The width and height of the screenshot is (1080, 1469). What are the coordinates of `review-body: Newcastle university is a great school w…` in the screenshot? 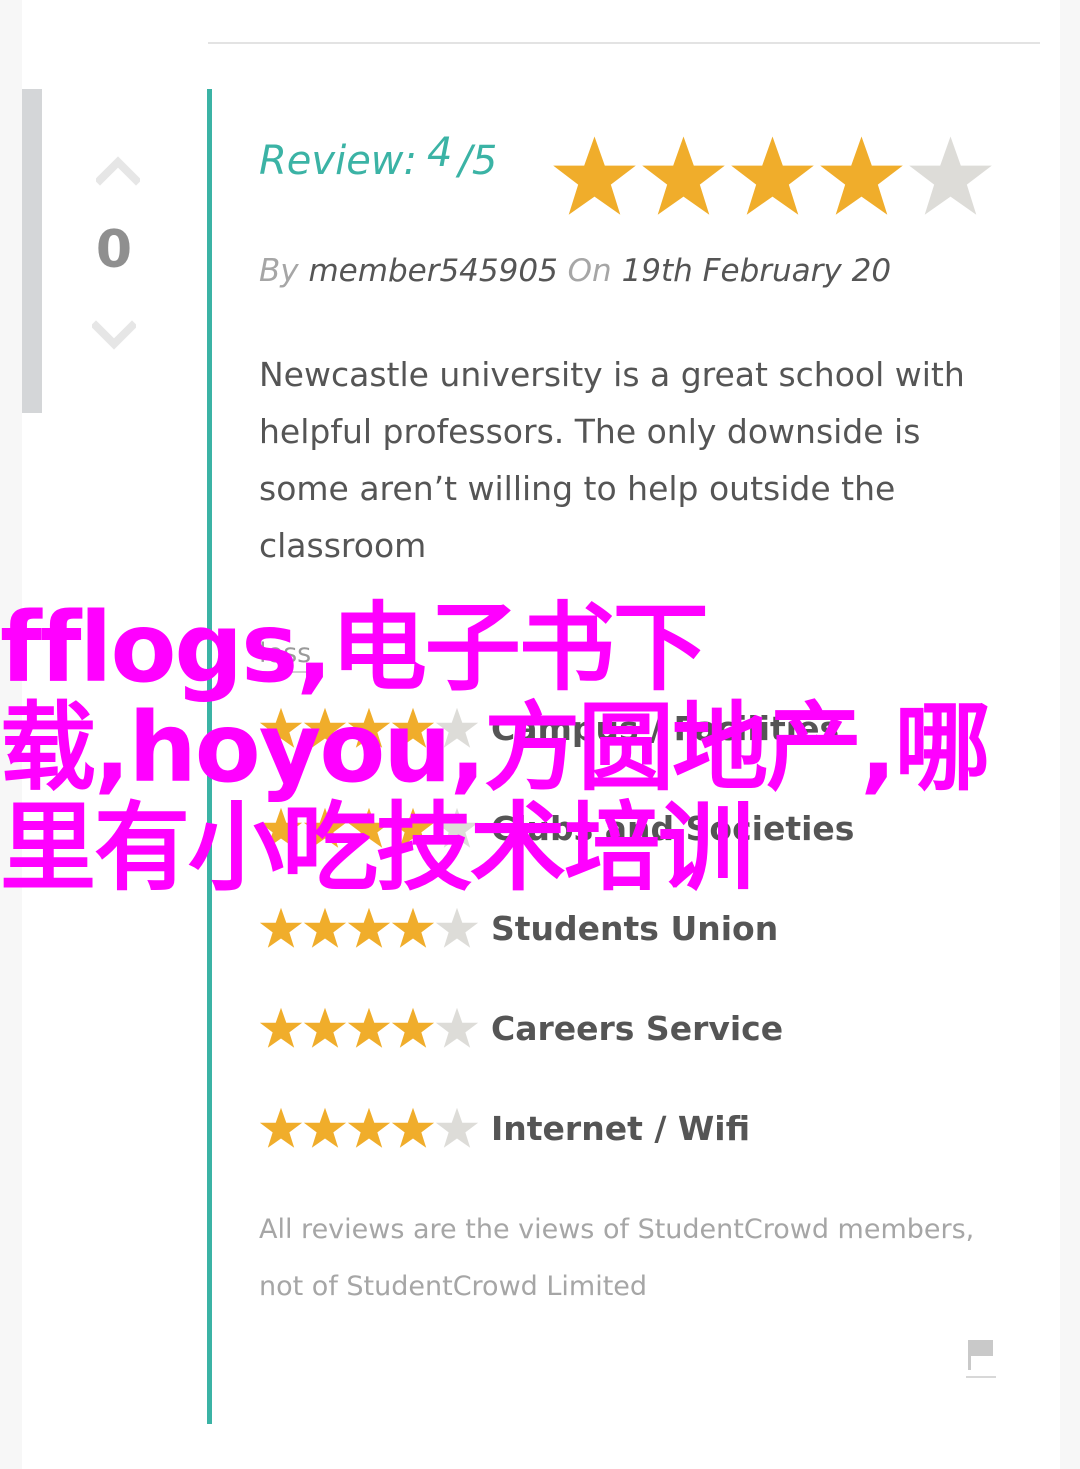 It's located at (612, 460).